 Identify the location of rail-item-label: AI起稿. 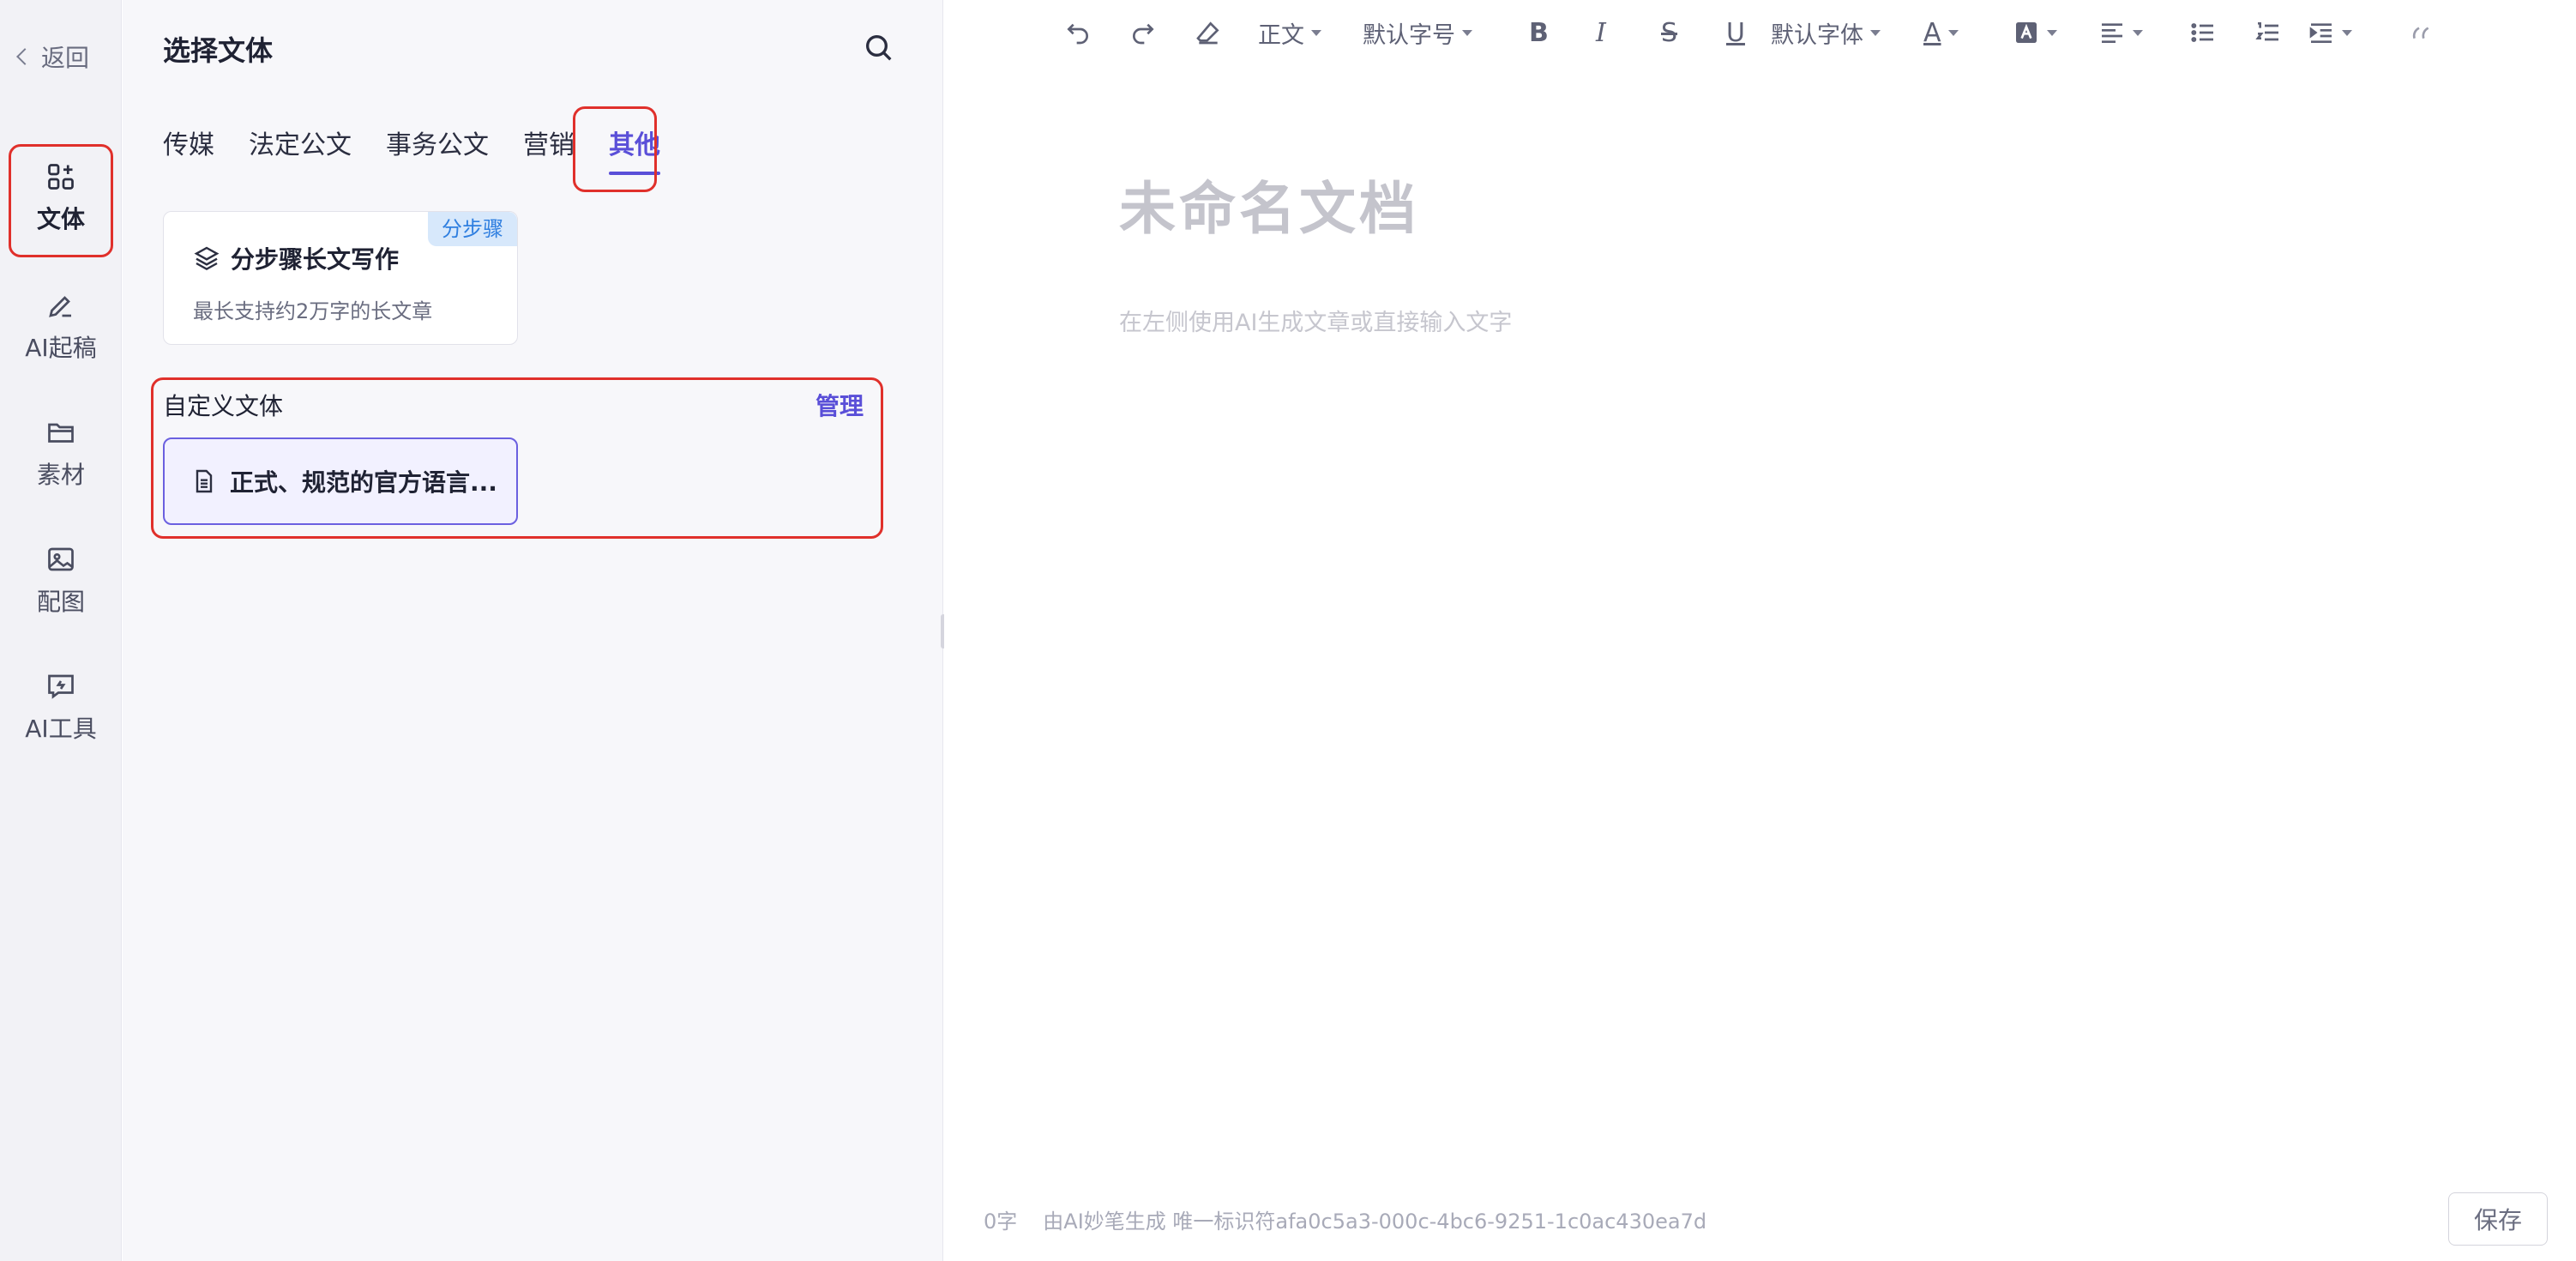
(61, 348).